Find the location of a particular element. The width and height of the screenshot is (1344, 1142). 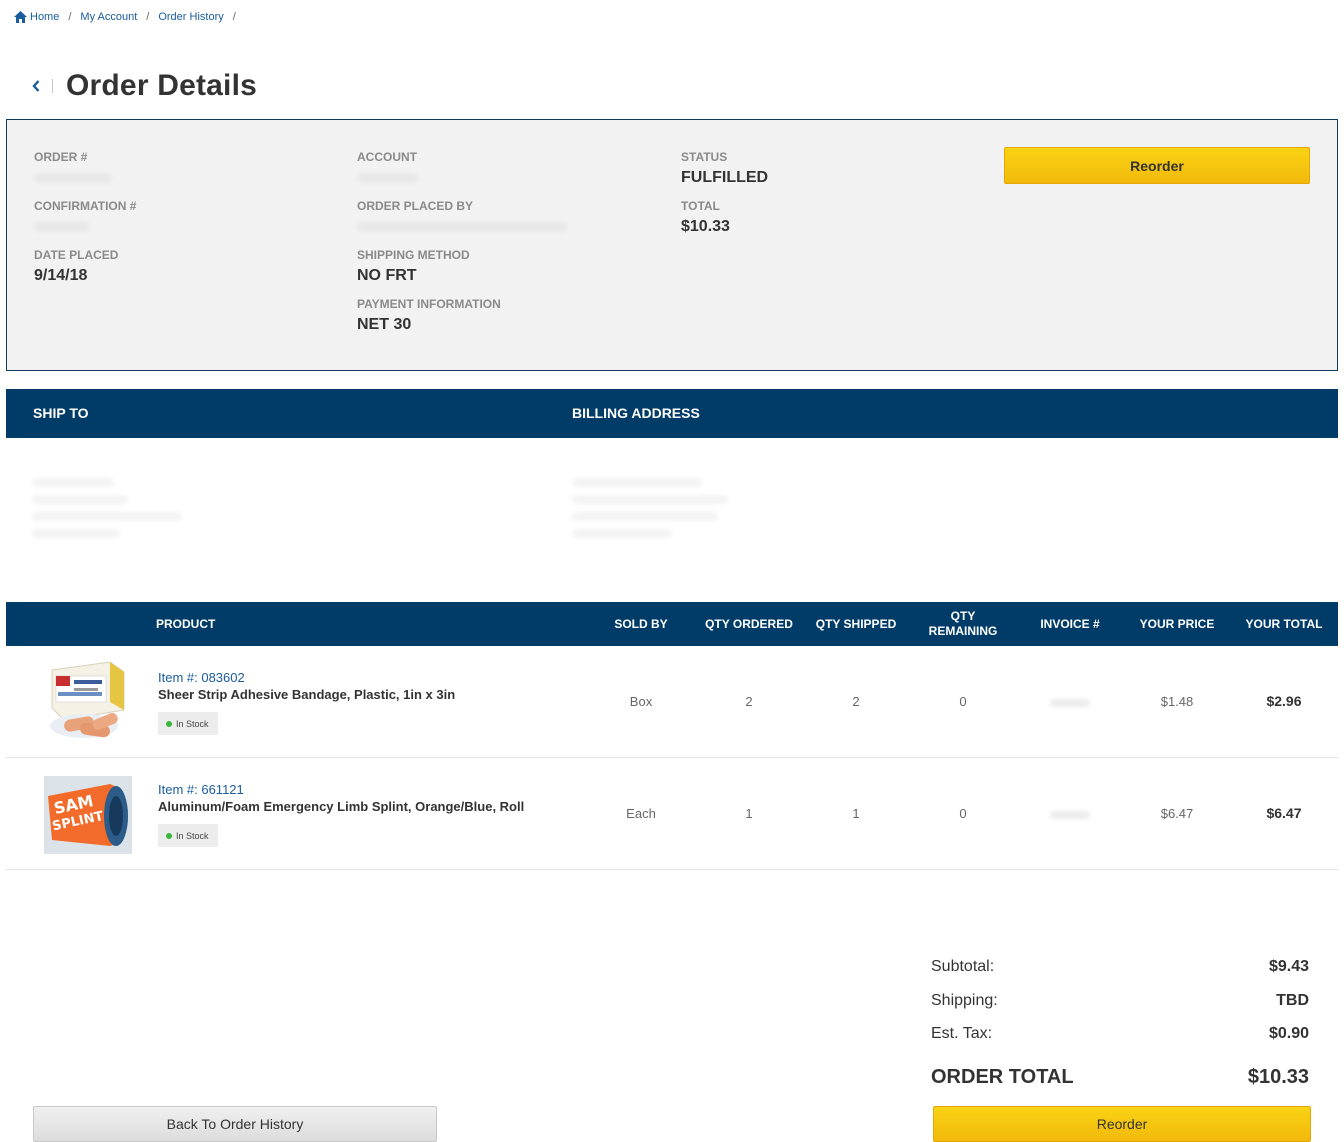

column-header-qty-remaining-line2: REMAINING is located at coordinates (963, 631).